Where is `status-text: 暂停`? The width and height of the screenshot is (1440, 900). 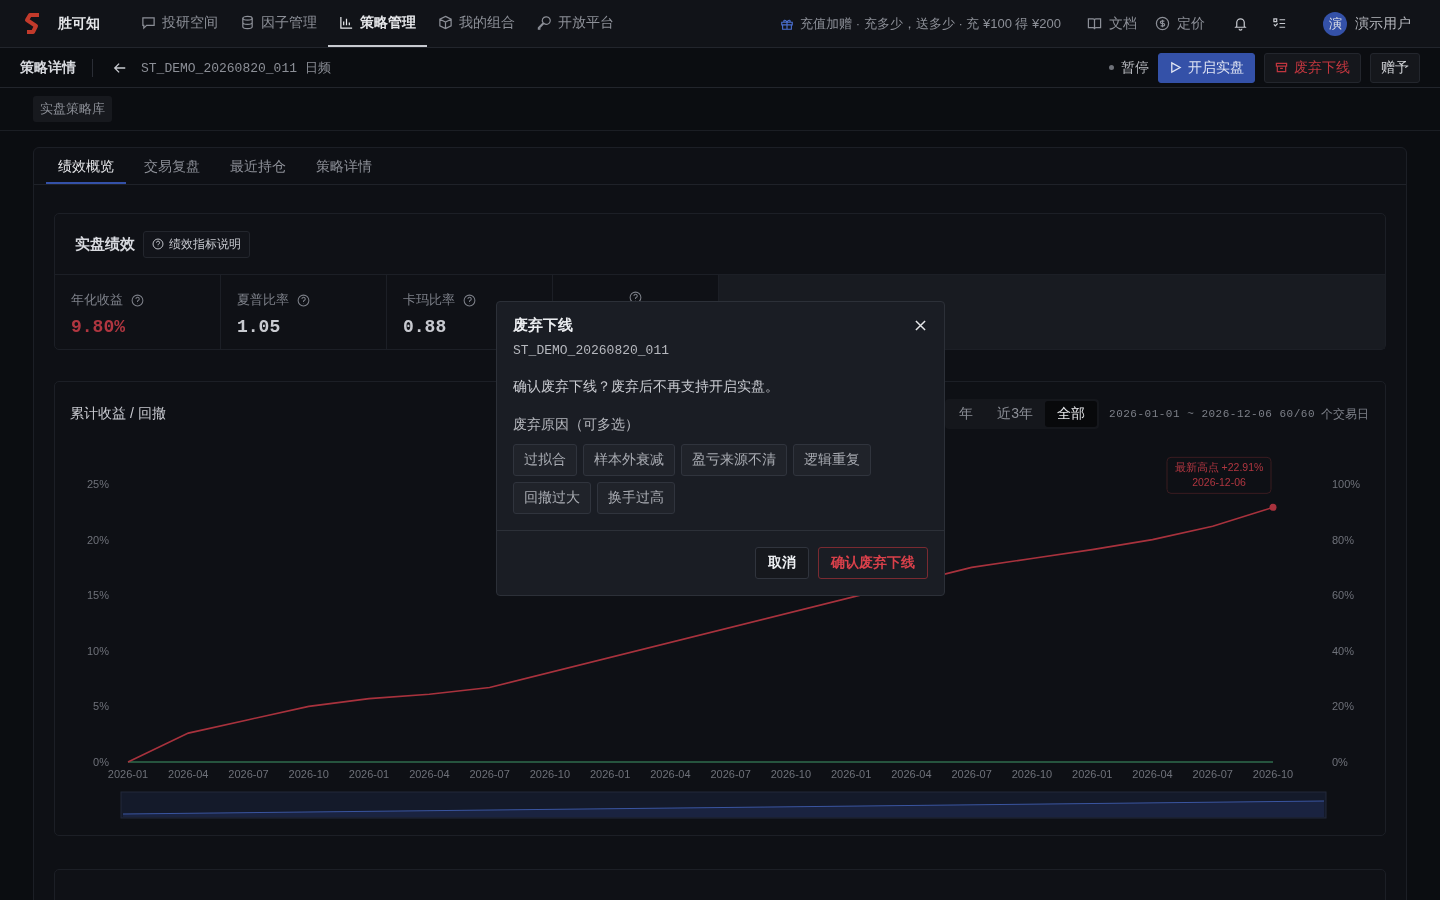 status-text: 暂停 is located at coordinates (1135, 67).